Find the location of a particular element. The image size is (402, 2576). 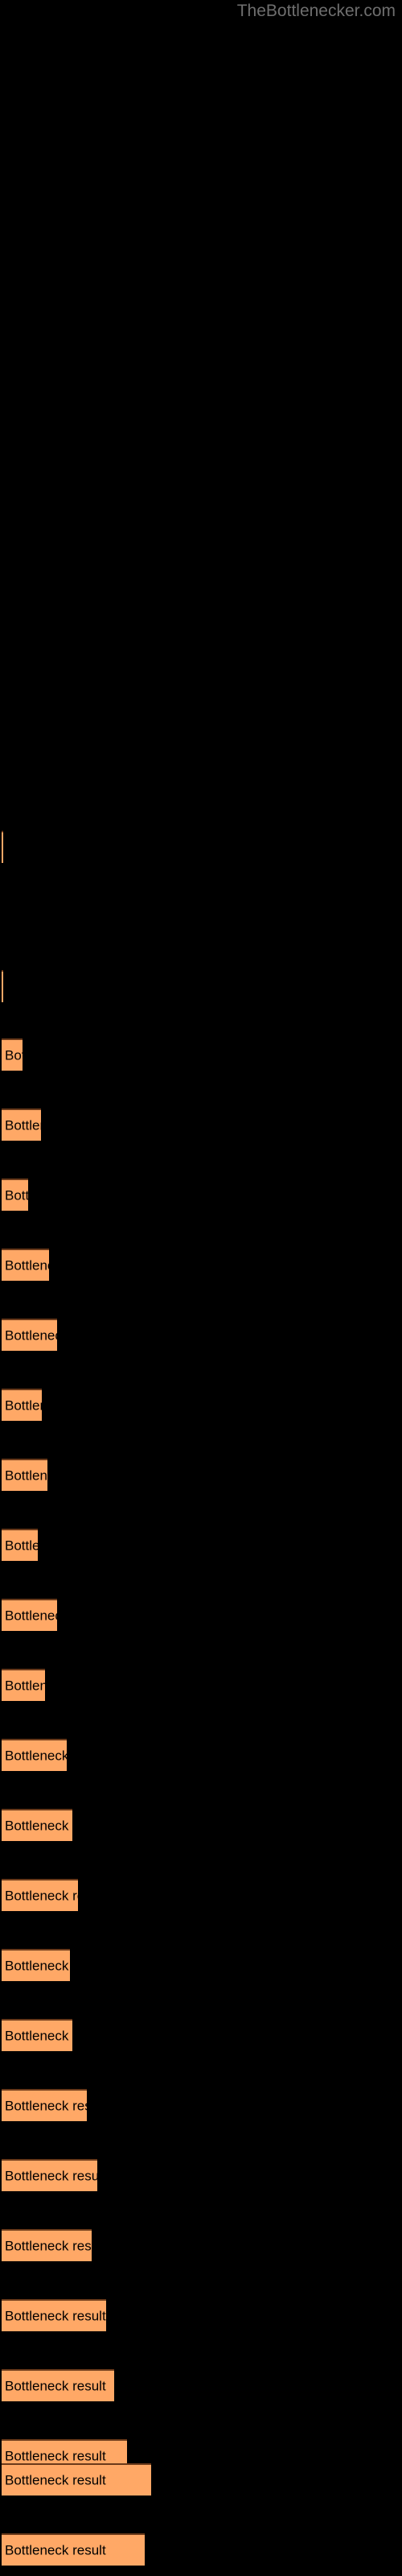

bar-5: Bottleneck result is located at coordinates (15, 1195).